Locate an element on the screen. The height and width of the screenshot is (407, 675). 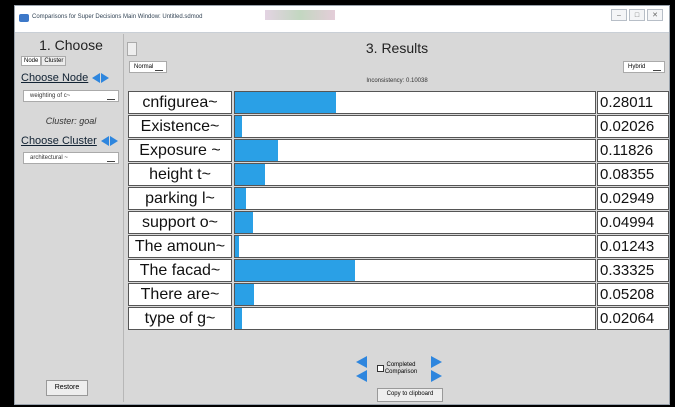
title-decoration is located at coordinates (300, 15).